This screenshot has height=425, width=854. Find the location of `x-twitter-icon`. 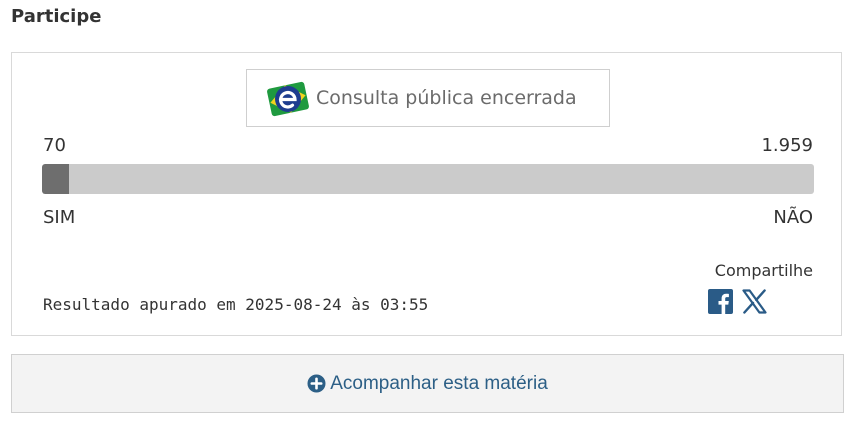

x-twitter-icon is located at coordinates (754, 301).